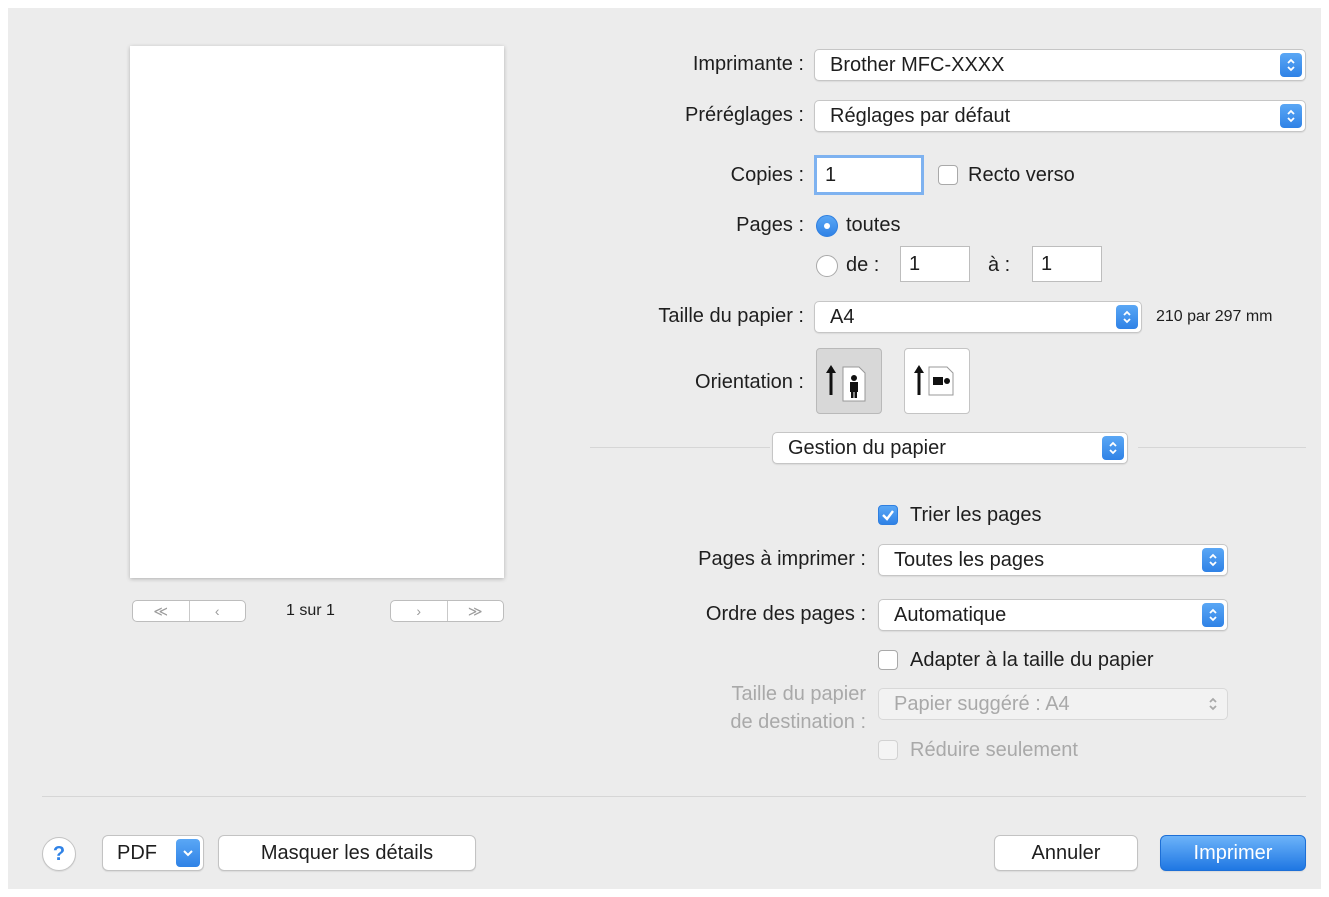 The height and width of the screenshot is (897, 1329). Describe the element at coordinates (347, 853) in the screenshot. I see `hide-details-button: Masquer les détails` at that location.